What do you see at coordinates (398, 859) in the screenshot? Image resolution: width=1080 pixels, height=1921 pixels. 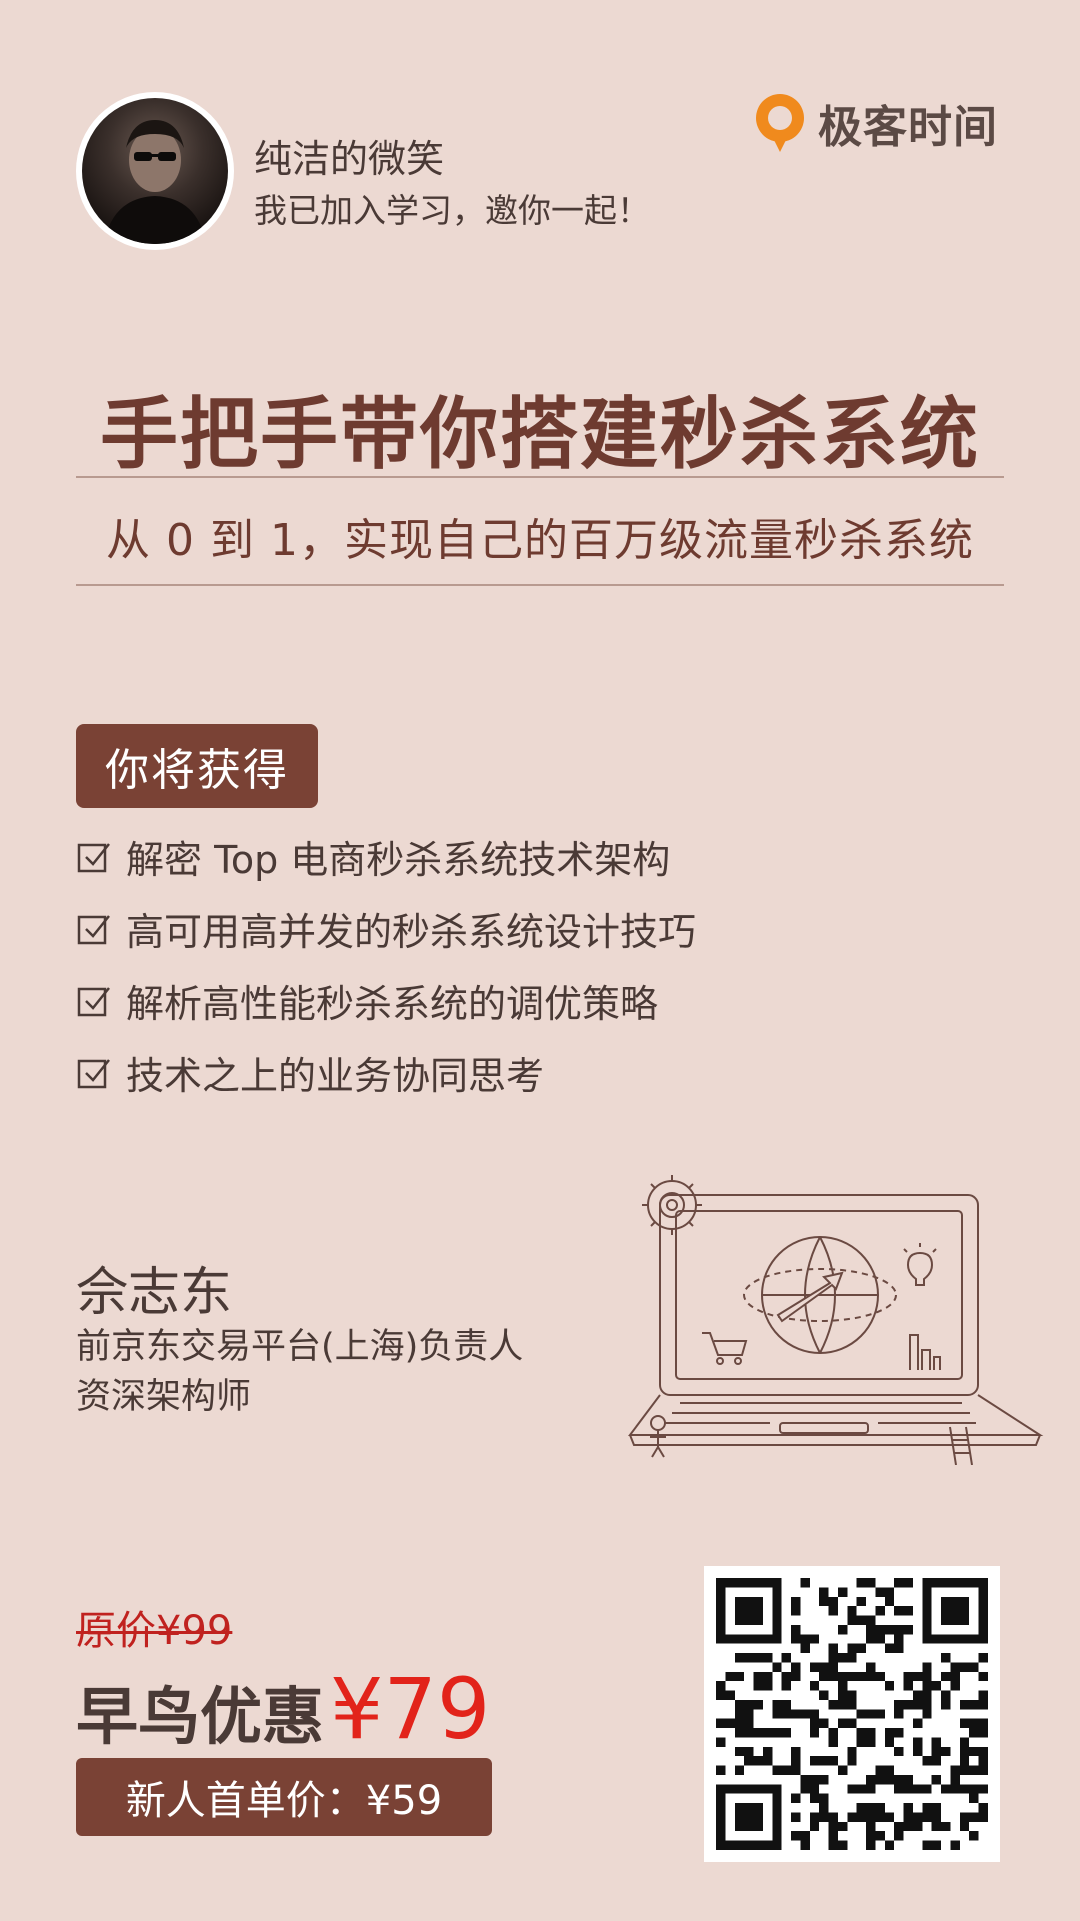 I see `gain-item-text: 解密 Top 电商秒杀系统技术架构` at bounding box center [398, 859].